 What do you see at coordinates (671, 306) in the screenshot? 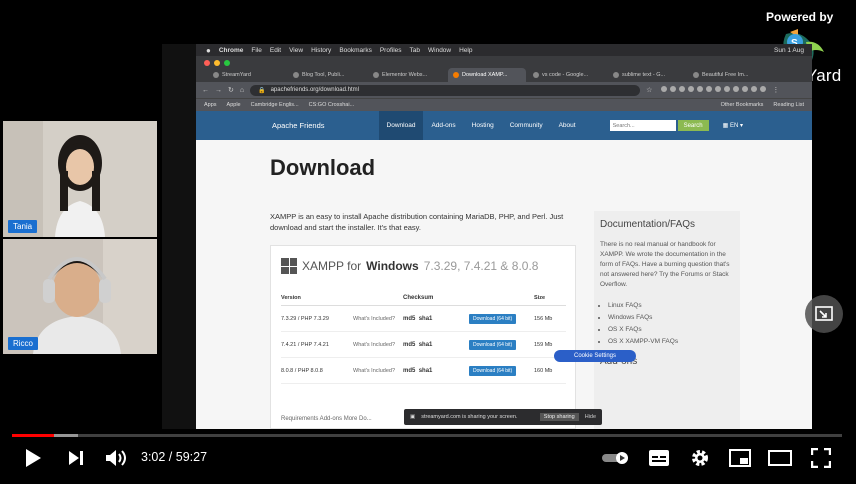
I see `faq-link: Linux FAQs` at bounding box center [671, 306].